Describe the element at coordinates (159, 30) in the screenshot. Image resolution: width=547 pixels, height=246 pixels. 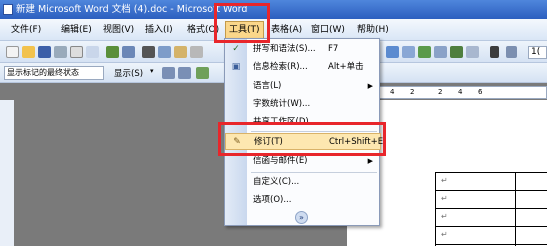
I see `menu-insert: 插入(I)` at that location.